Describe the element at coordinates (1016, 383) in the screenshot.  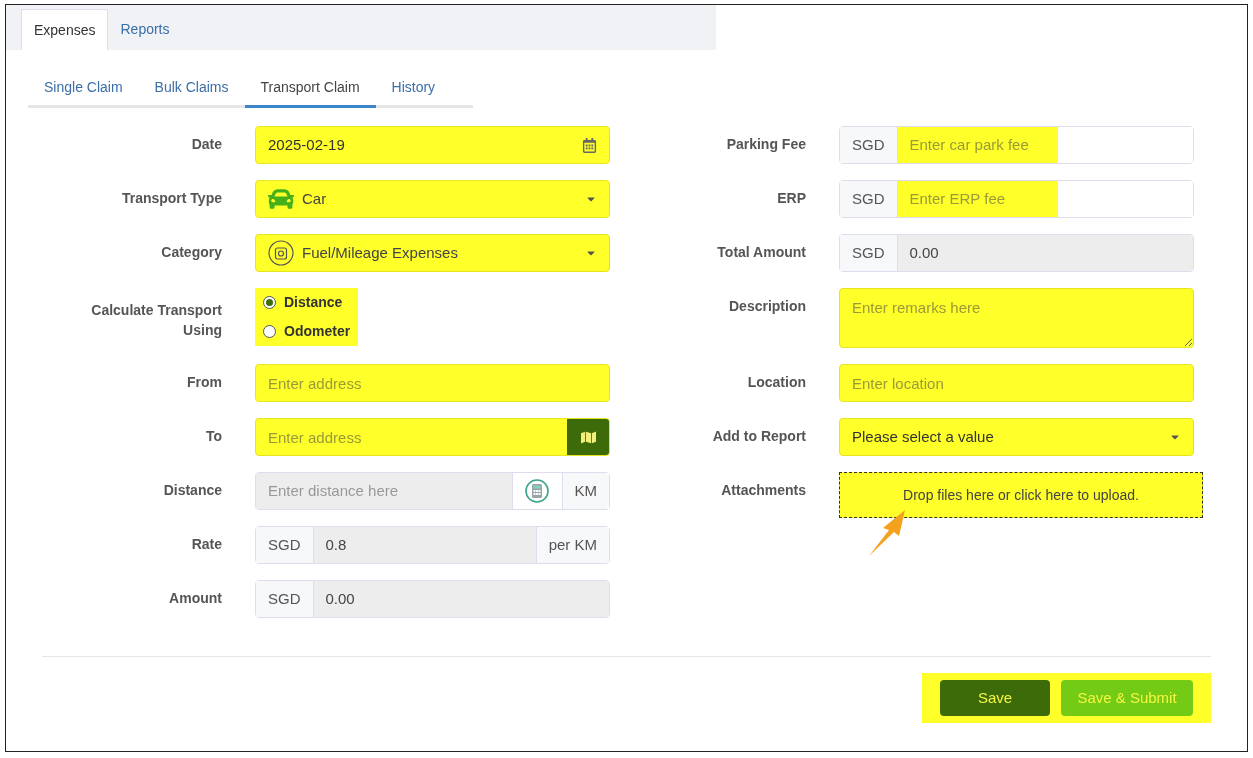
I see `input-field: Enter location` at that location.